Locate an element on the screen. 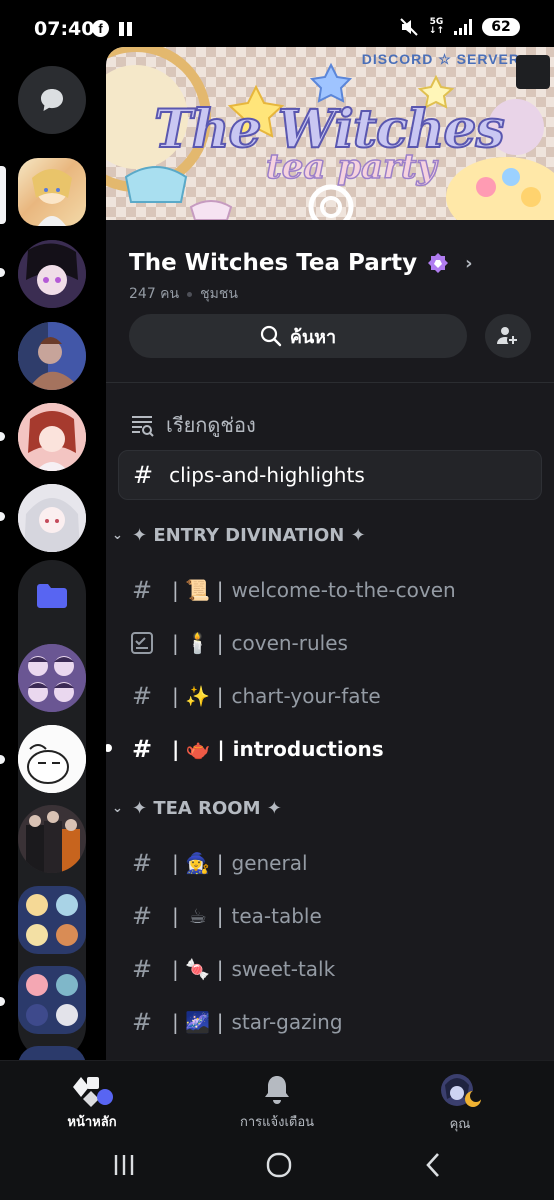  channel-introductions: # | 🫖 | introductions is located at coordinates (257, 749).